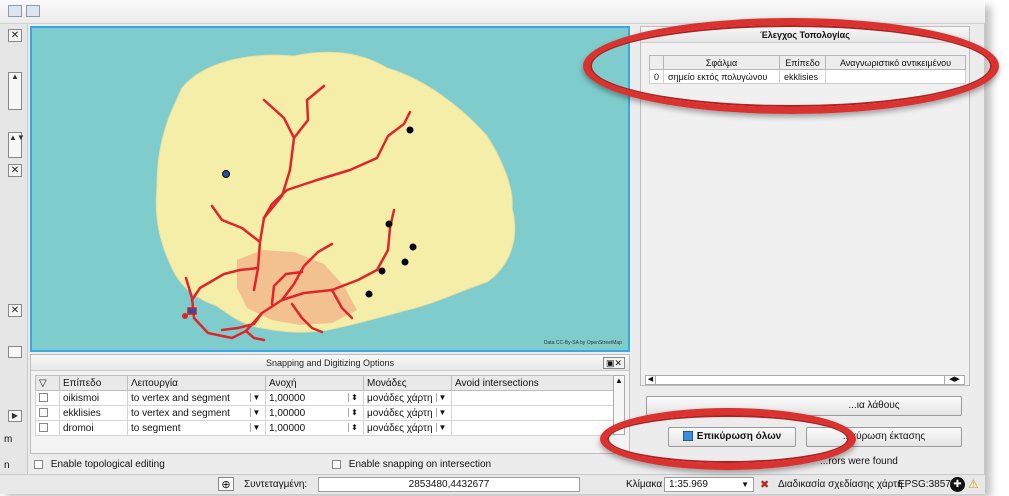  What do you see at coordinates (644, 484) in the screenshot?
I see `scale-label: Κλίμακα` at bounding box center [644, 484].